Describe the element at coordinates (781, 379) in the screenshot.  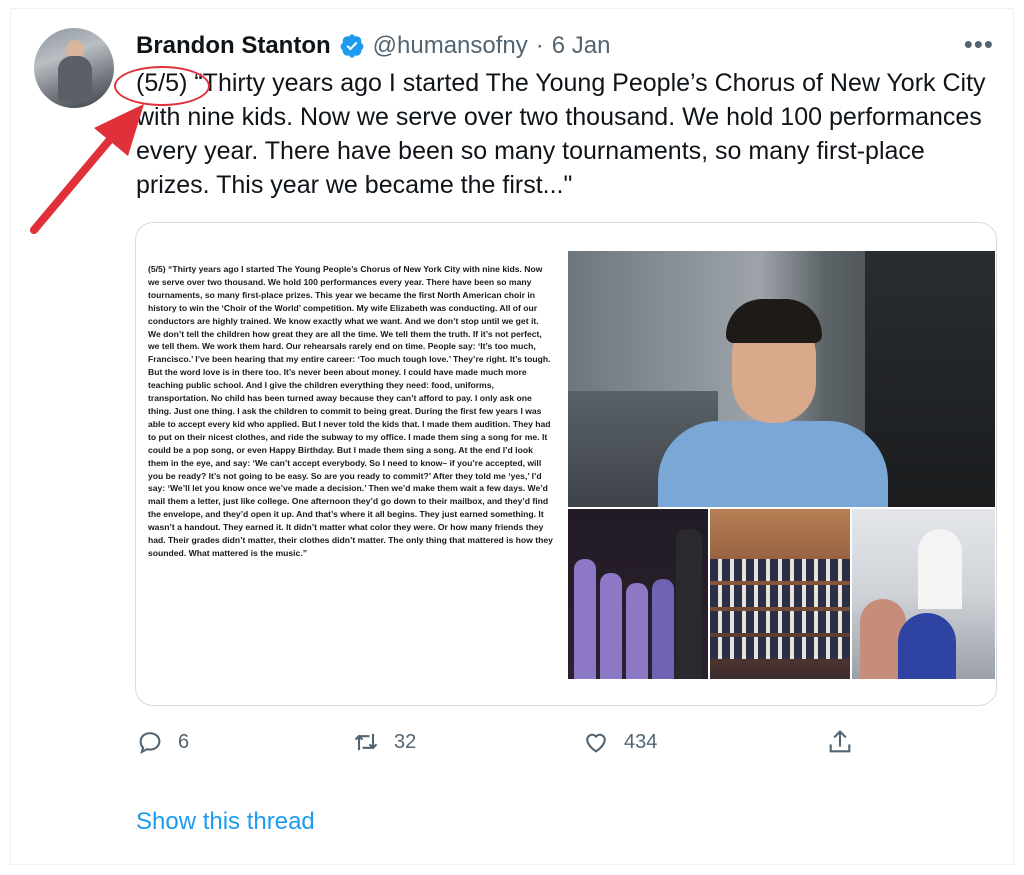
I see `portrait-photo` at that location.